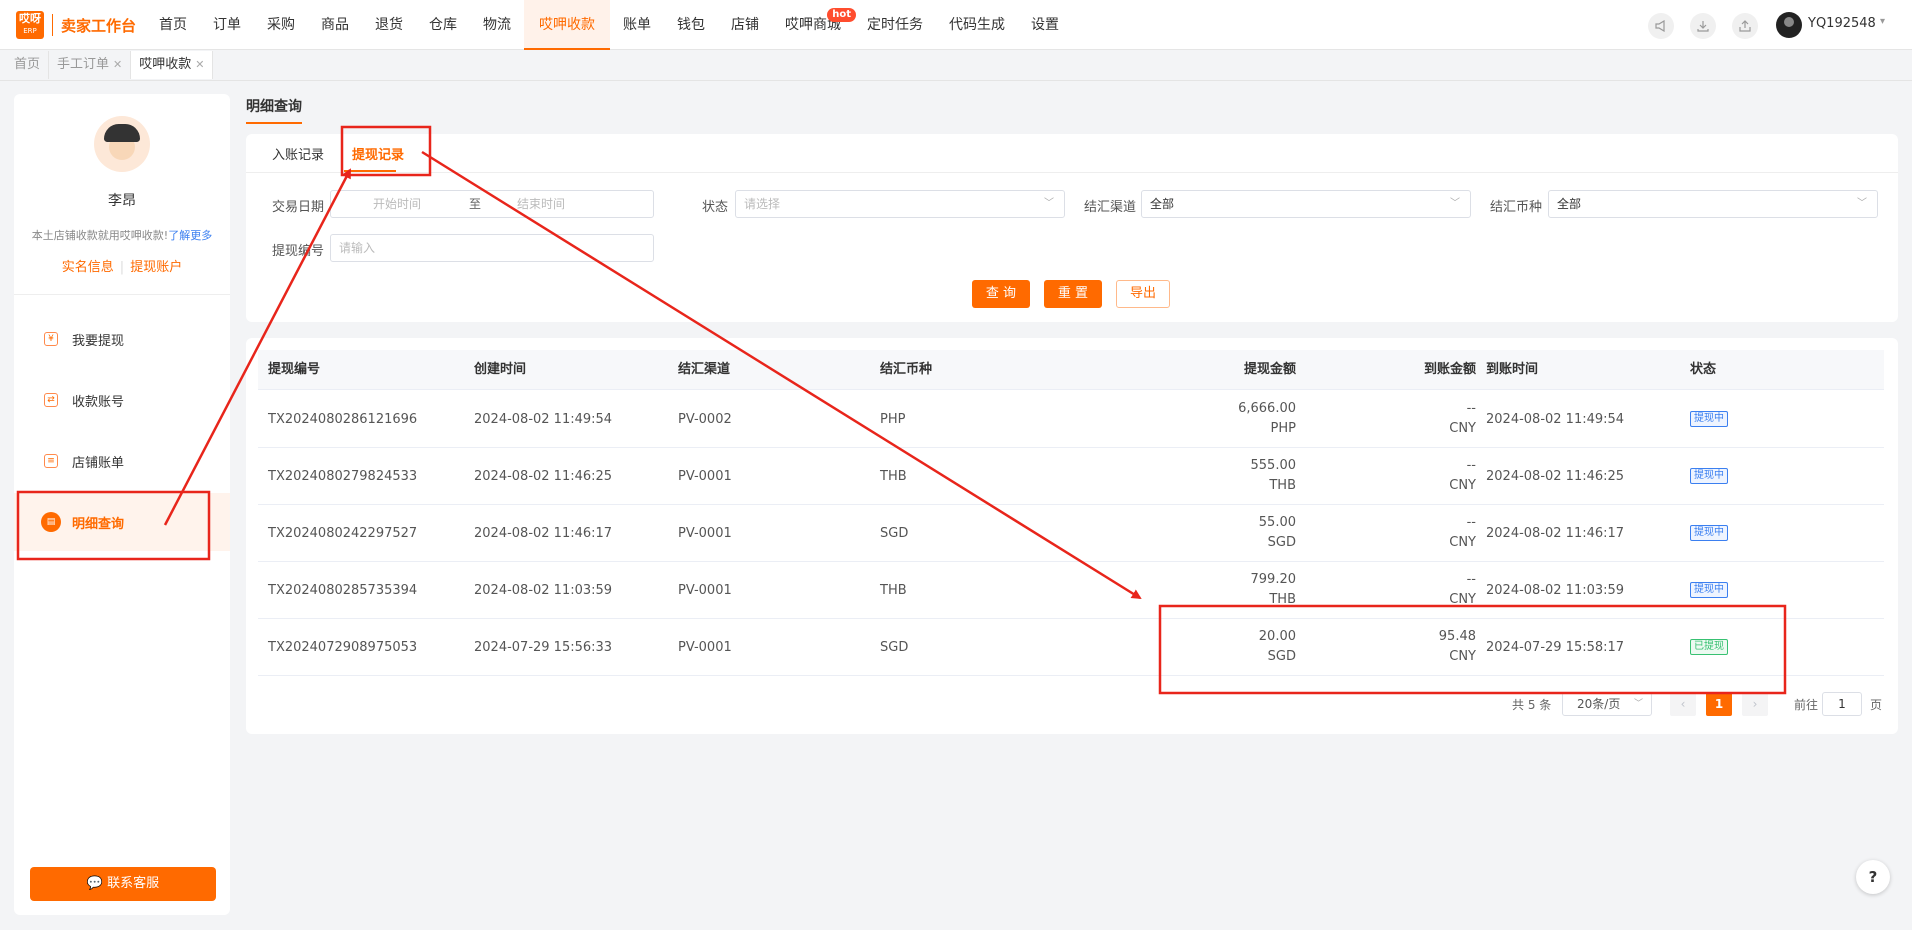  I want to click on nav-item-home: 首页, so click(173, 25).